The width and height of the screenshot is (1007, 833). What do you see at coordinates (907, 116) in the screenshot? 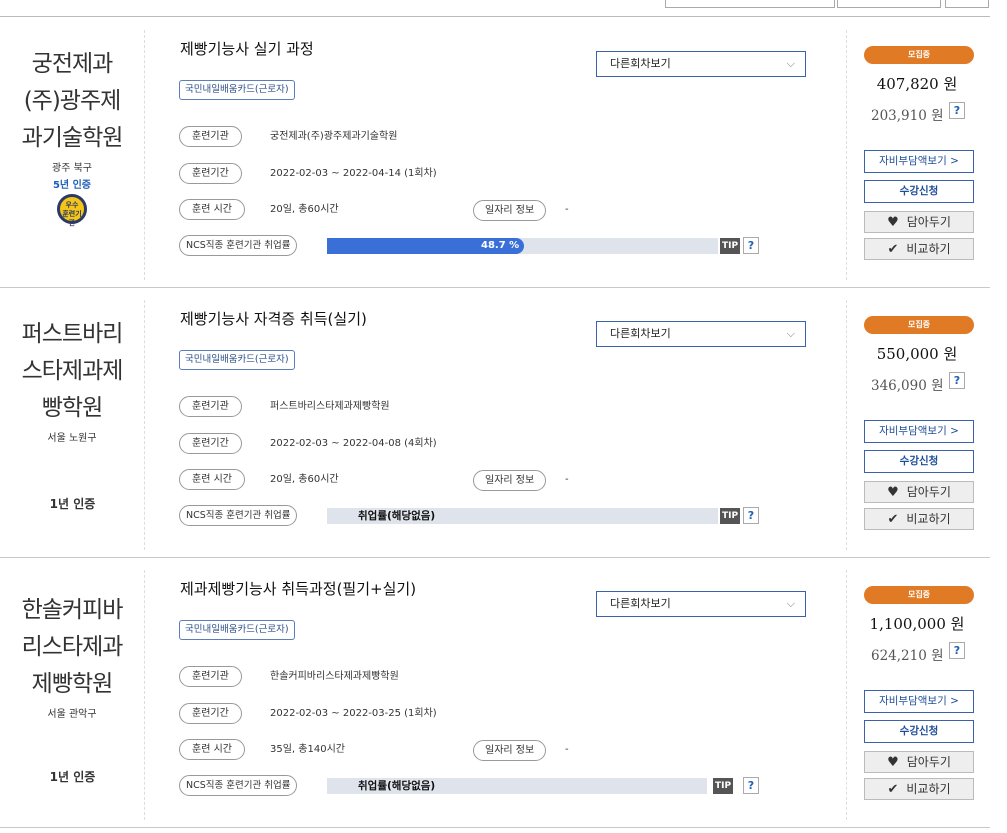
I see `actual-price: 203,910 원` at bounding box center [907, 116].